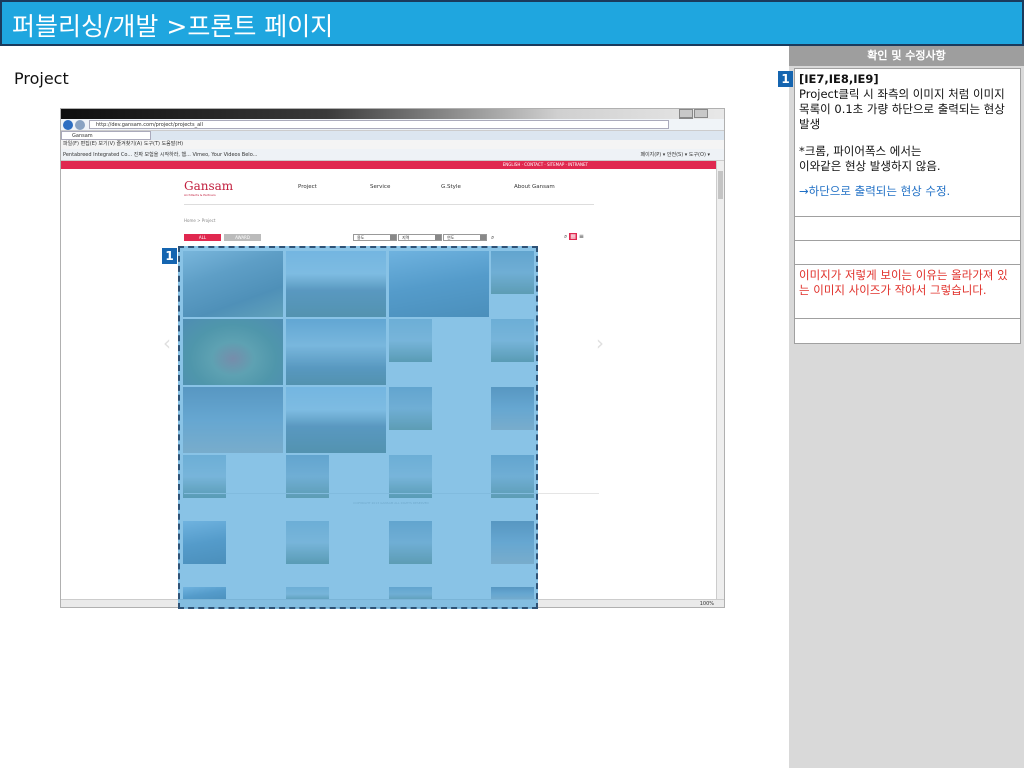 The image size is (1024, 768). What do you see at coordinates (534, 187) in the screenshot?
I see `nav-about: About Gansam` at bounding box center [534, 187].